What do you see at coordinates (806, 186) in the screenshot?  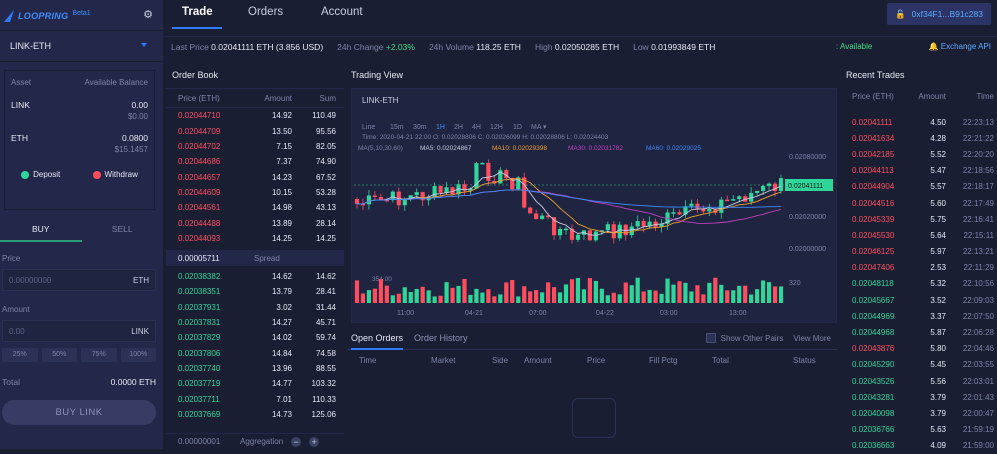 I see `current-price-label: 0.02041111` at bounding box center [806, 186].